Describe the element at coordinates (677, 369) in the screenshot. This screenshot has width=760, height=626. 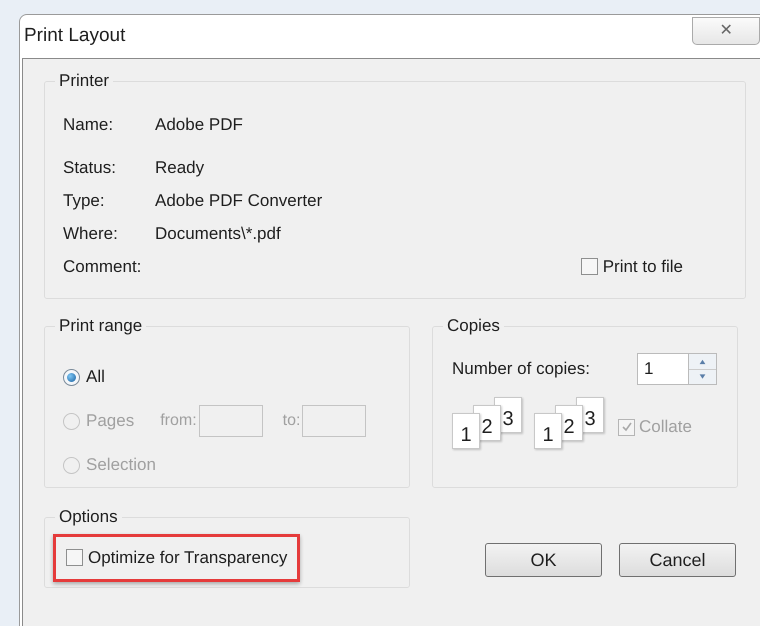
I see `copies-spinner: 1` at that location.